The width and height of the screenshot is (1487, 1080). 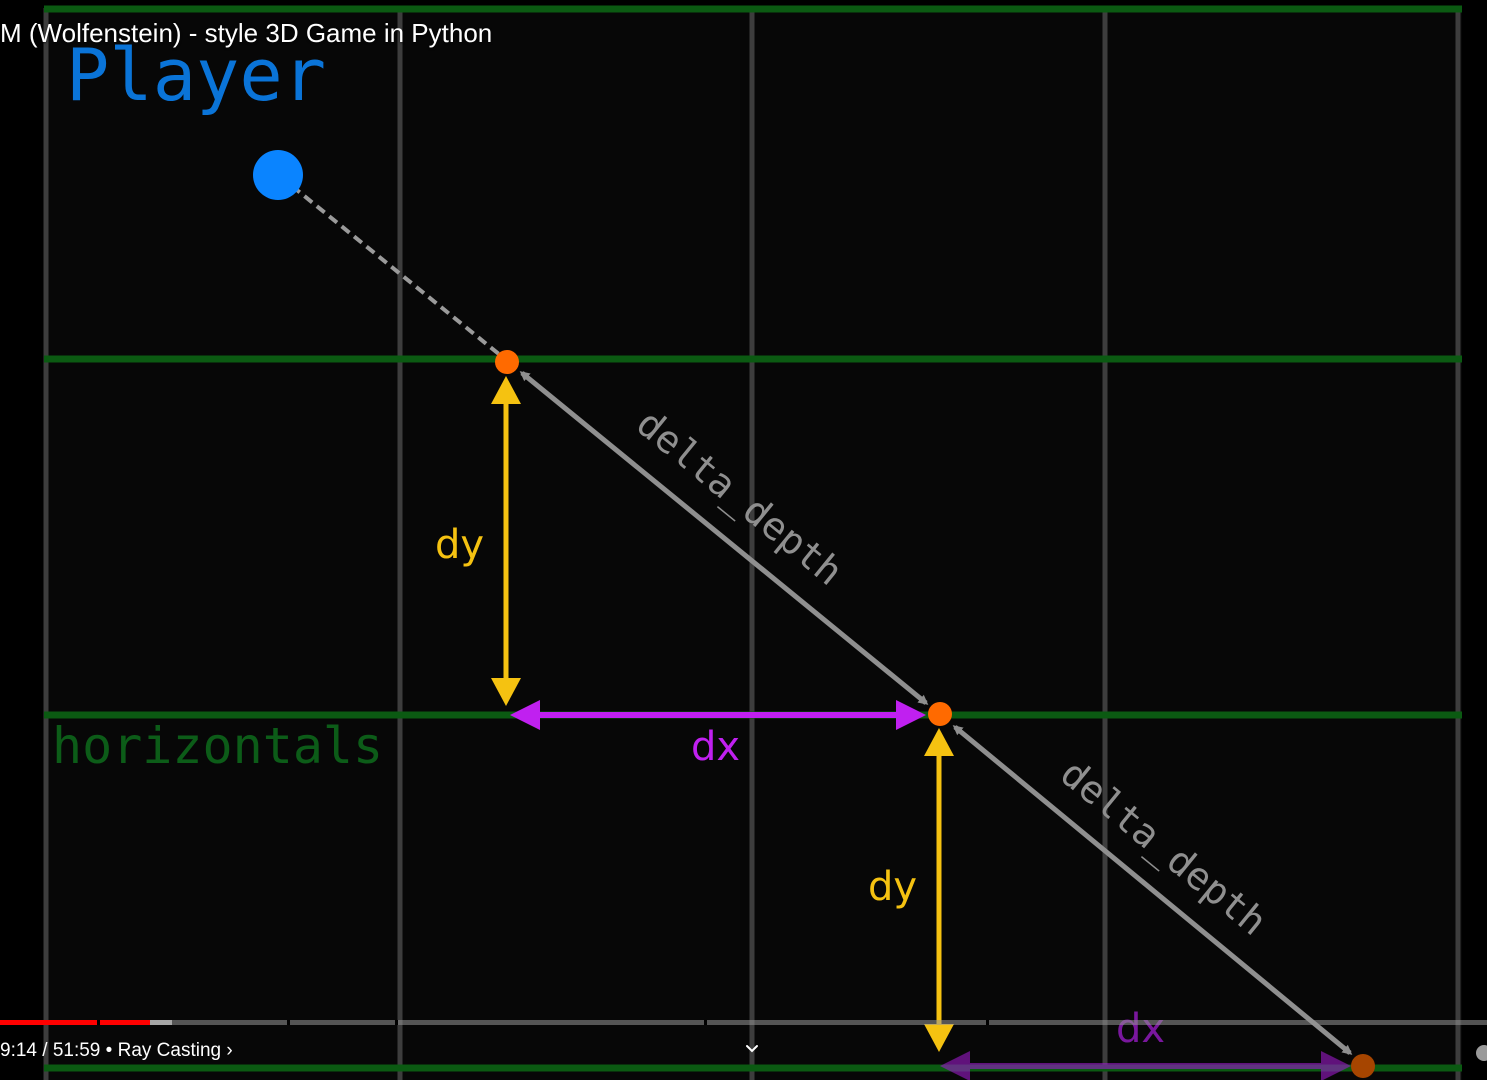 What do you see at coordinates (76, 1051) in the screenshot?
I see `duration: 51:59` at bounding box center [76, 1051].